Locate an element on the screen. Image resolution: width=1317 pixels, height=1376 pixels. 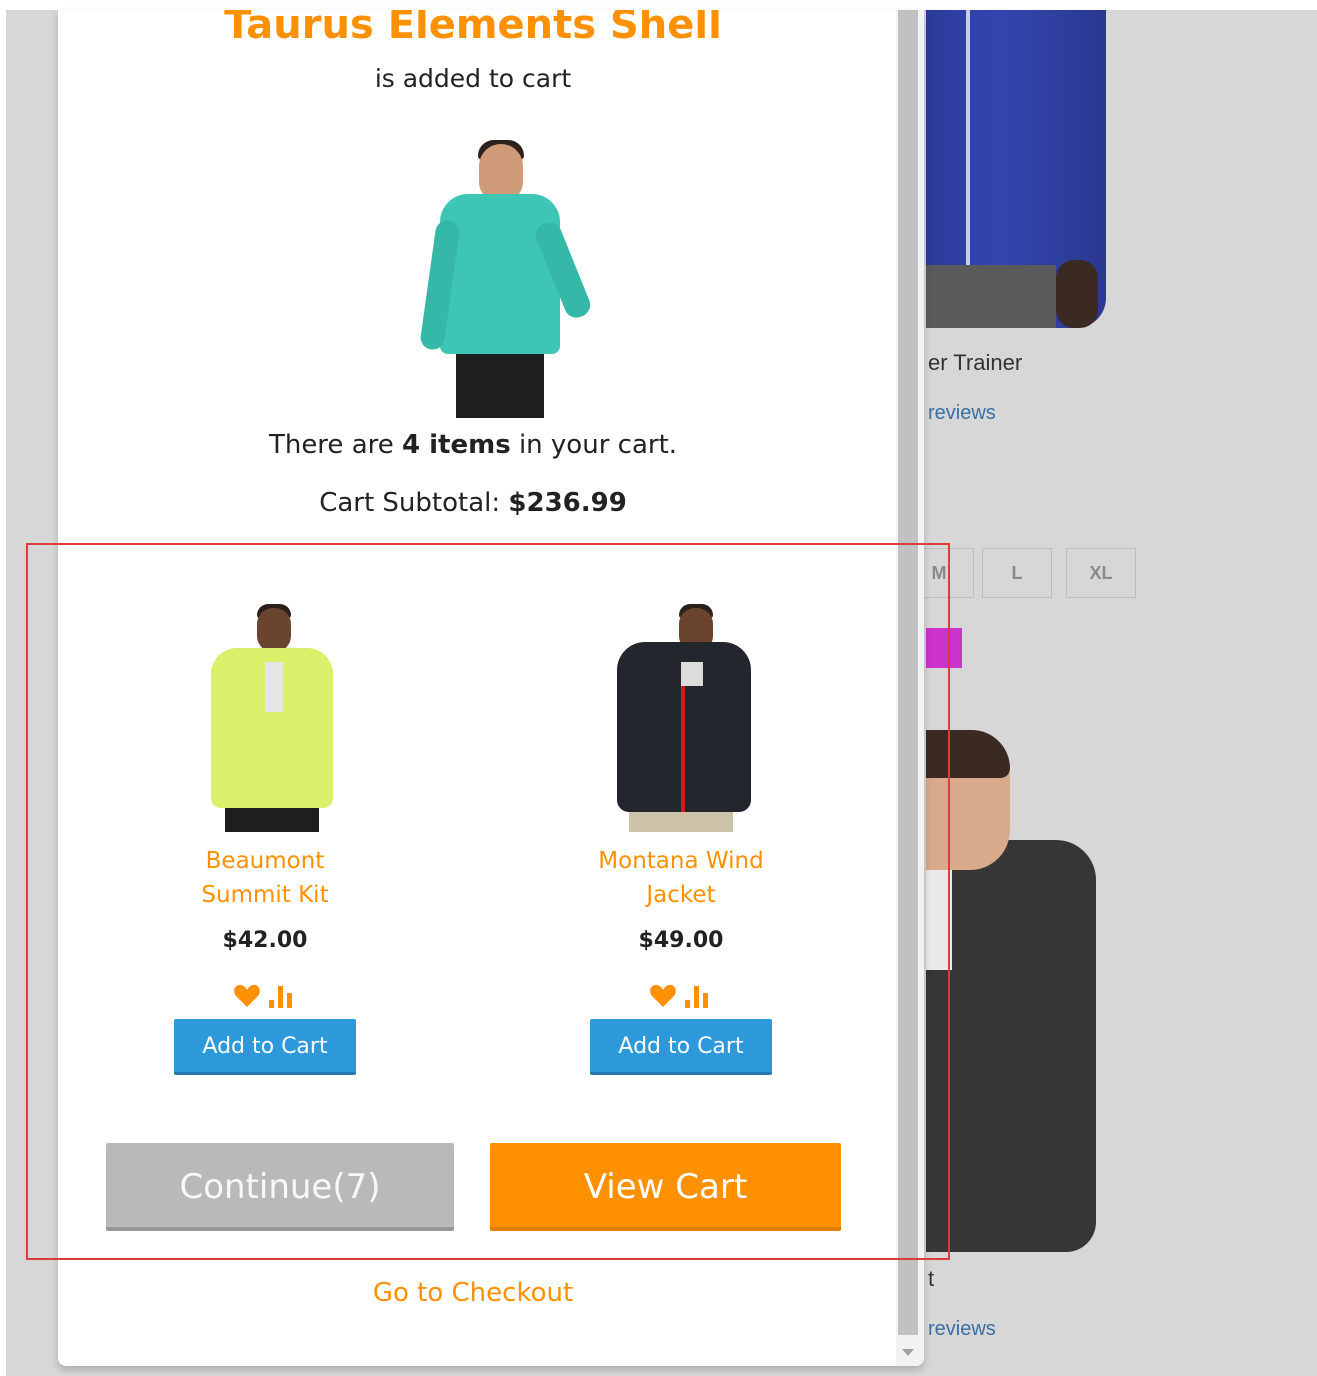
background-size-swatch-xl: XL is located at coordinates (1101, 573).